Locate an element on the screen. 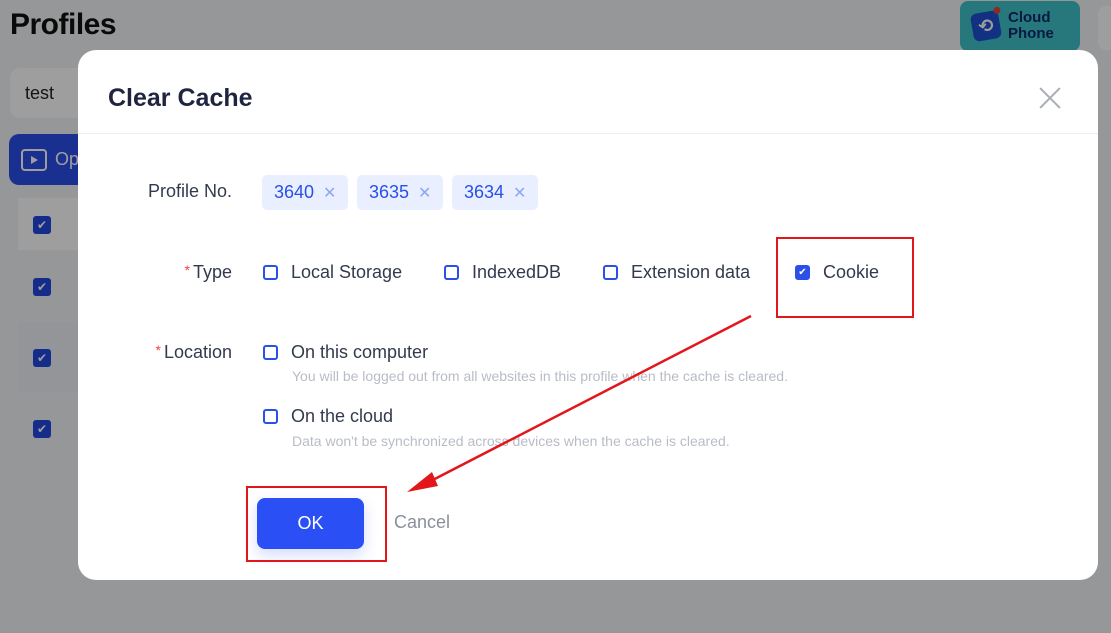  type-local-storage-checkbox: Local Storage is located at coordinates (332, 272).